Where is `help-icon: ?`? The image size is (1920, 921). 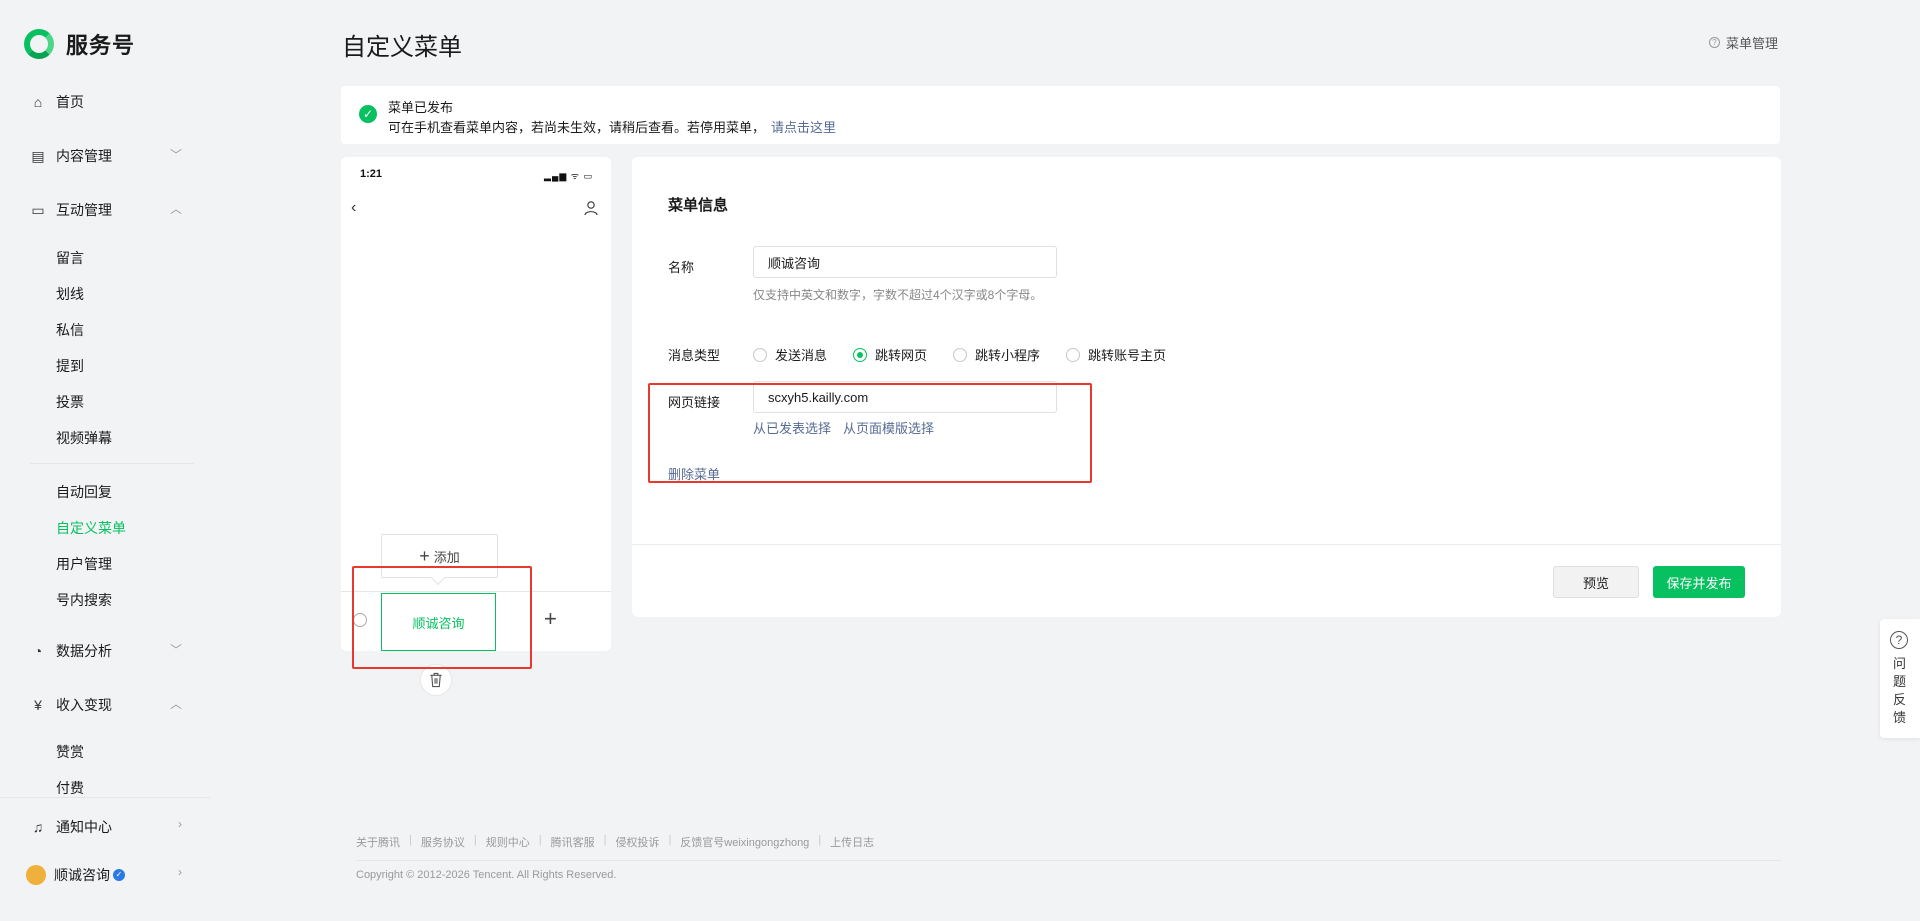
help-icon: ? is located at coordinates (1714, 42).